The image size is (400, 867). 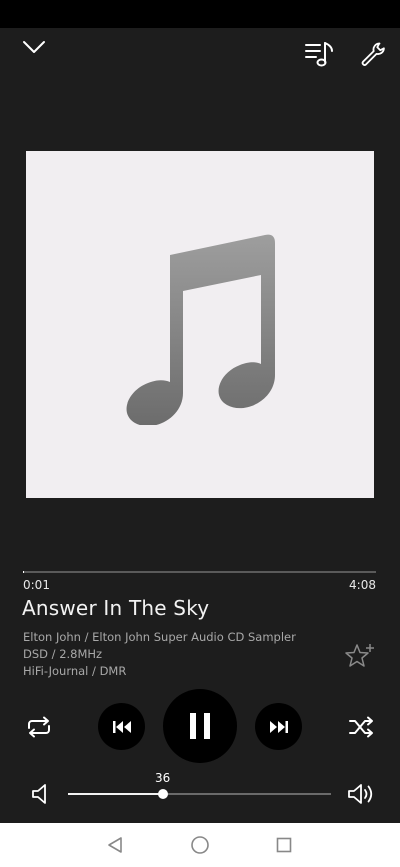 I want to click on track-source: HiFi-Journal / DMR, so click(x=75, y=671).